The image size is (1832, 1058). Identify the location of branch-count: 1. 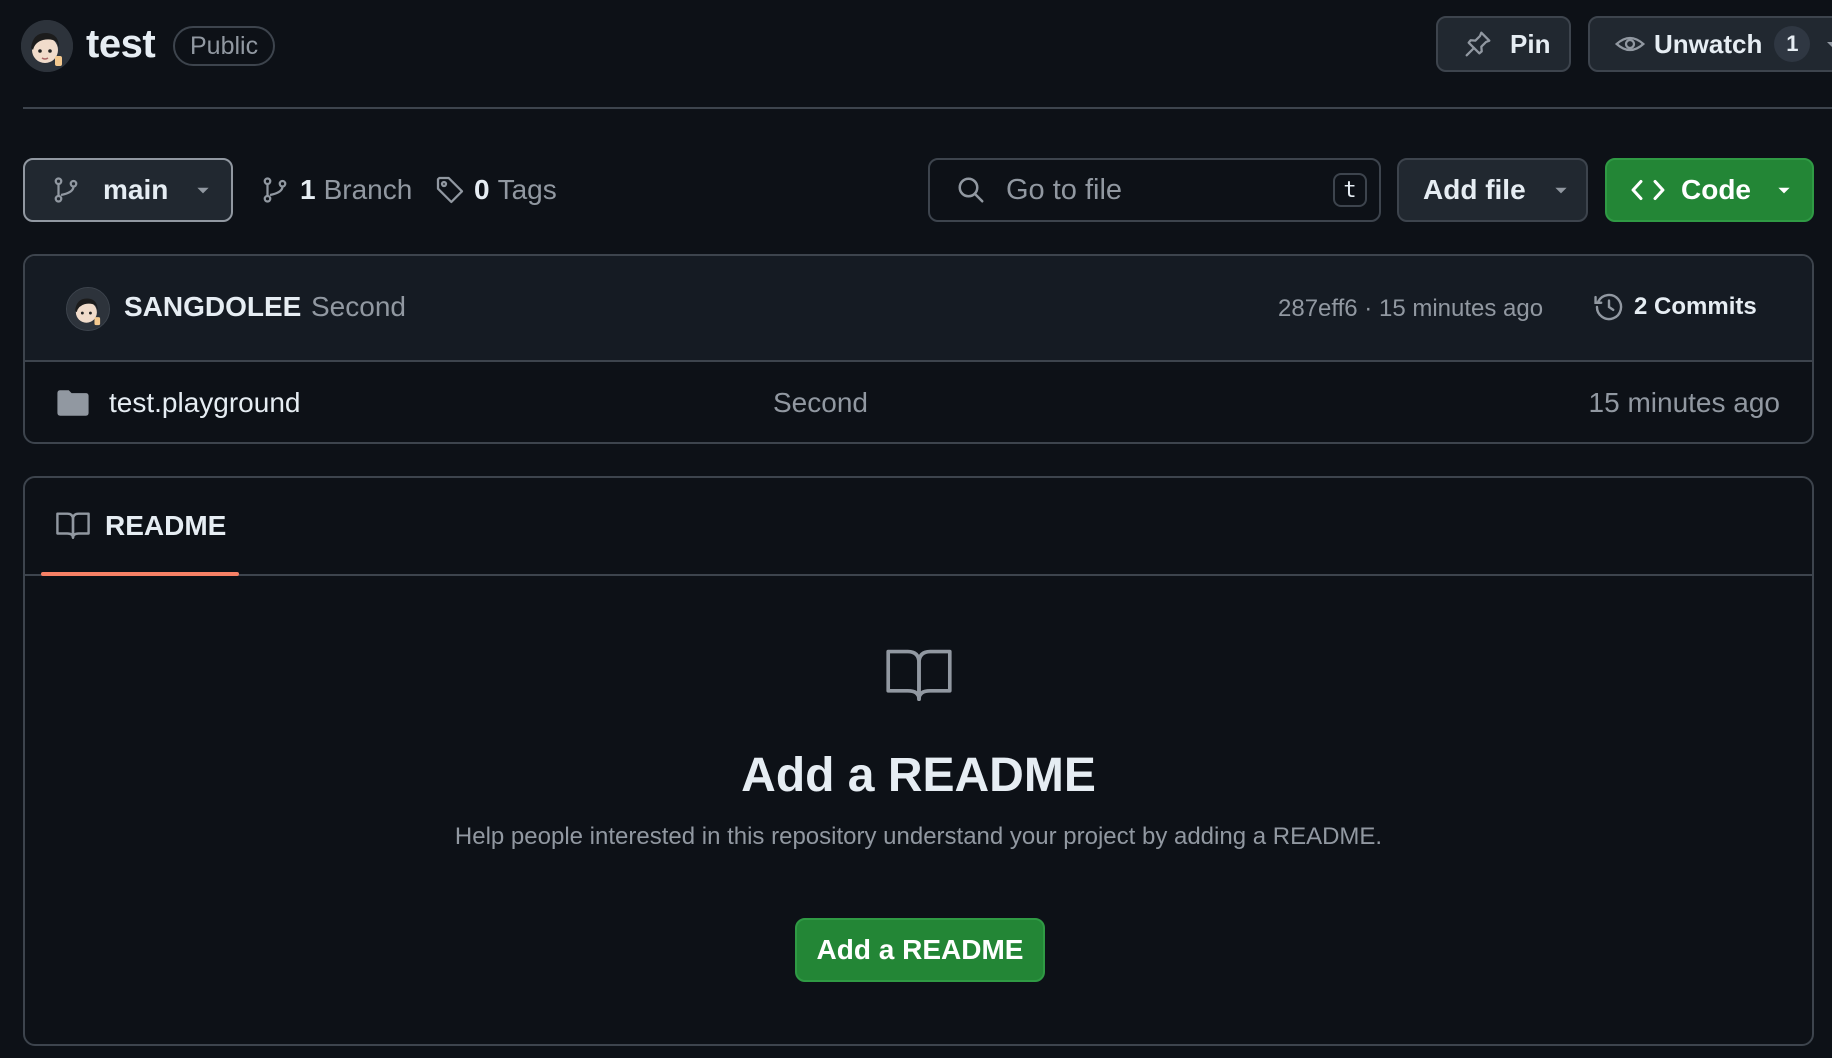
(308, 189).